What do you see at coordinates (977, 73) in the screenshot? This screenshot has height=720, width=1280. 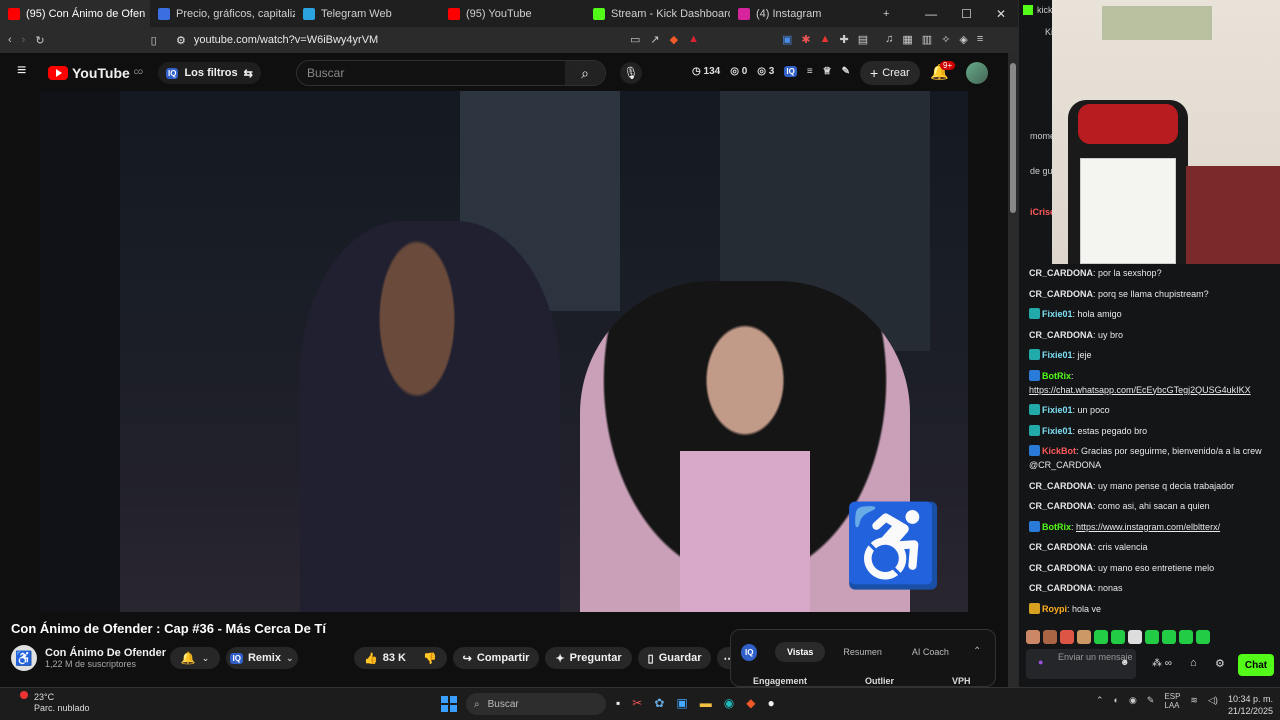 I see `account-avatar` at bounding box center [977, 73].